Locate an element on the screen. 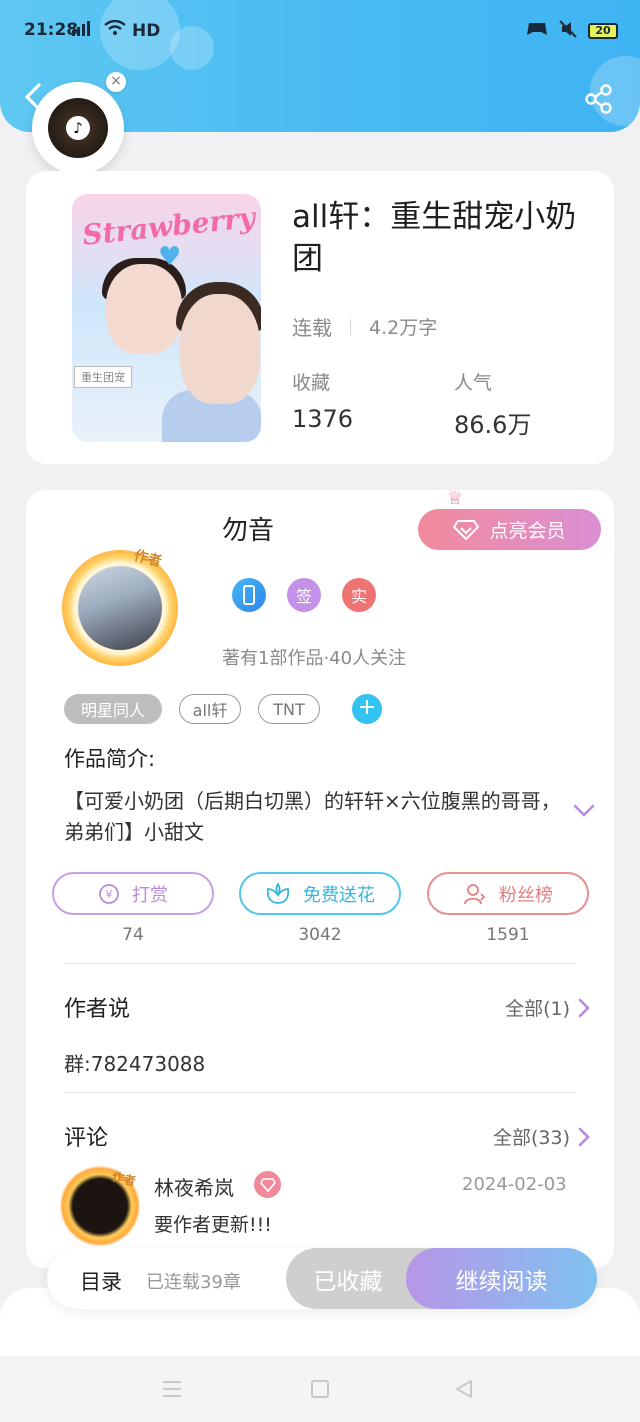  share-icon is located at coordinates (598, 99).